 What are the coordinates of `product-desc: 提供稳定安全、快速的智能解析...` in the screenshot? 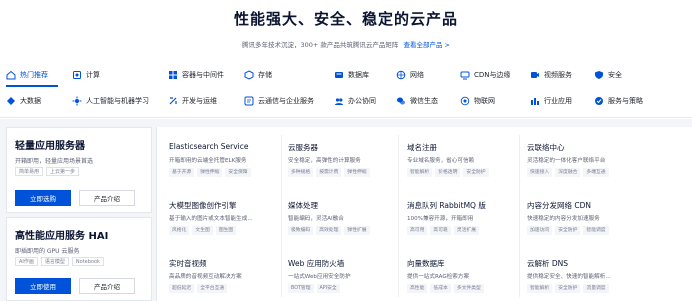 It's located at (569, 277).